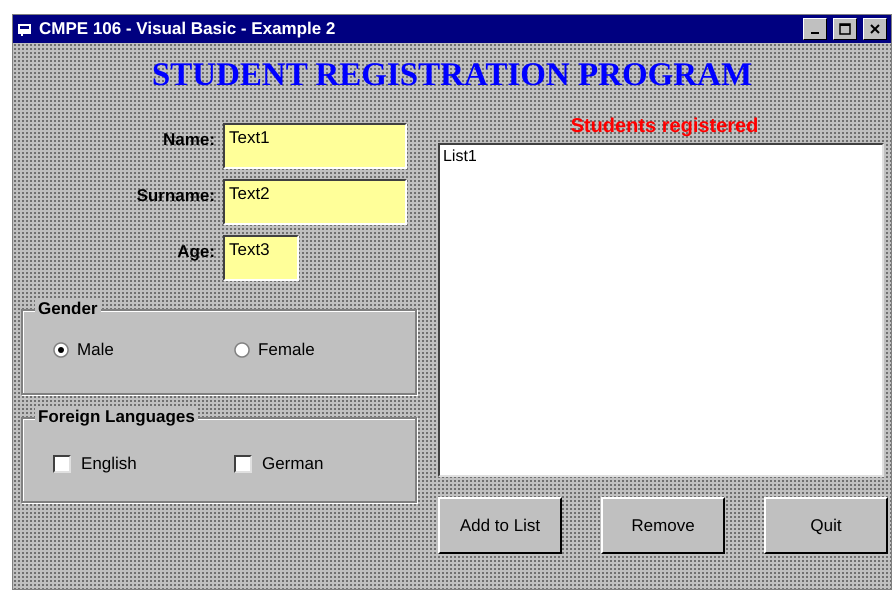 Image resolution: width=892 pixels, height=590 pixels. Describe the element at coordinates (196, 252) in the screenshot. I see `field-label: Age:` at that location.